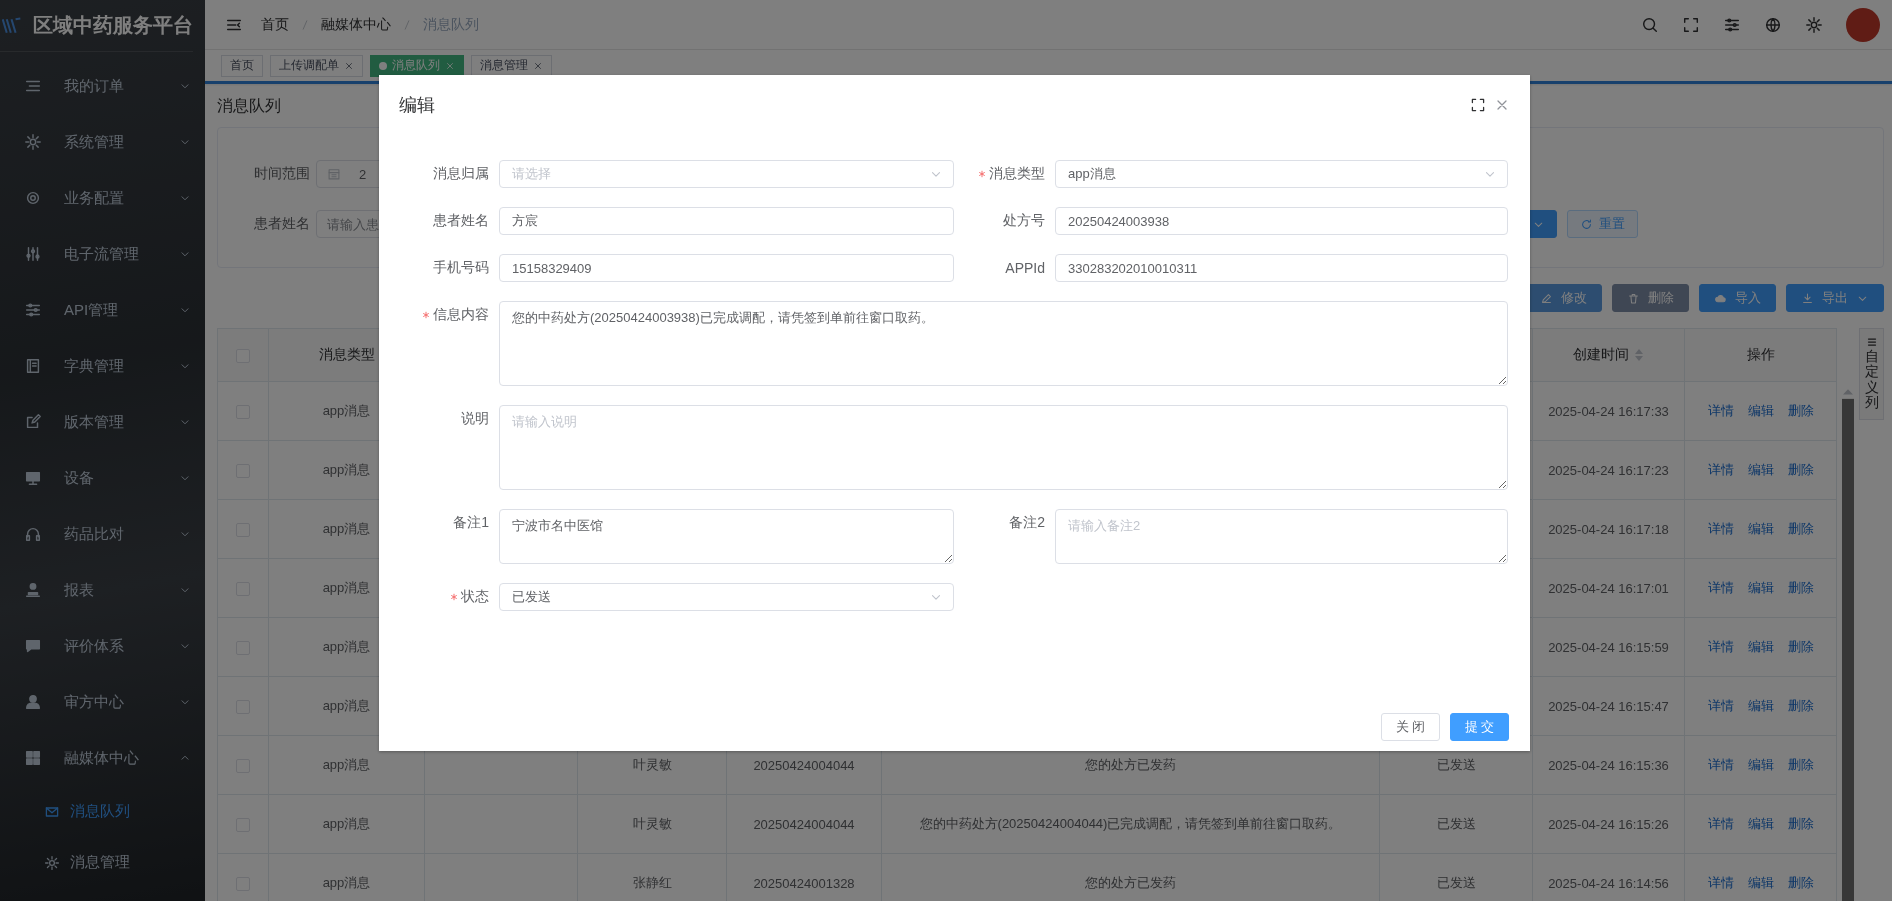  Describe the element at coordinates (1608, 355) in the screenshot. I see `column-header: 创建时间` at that location.